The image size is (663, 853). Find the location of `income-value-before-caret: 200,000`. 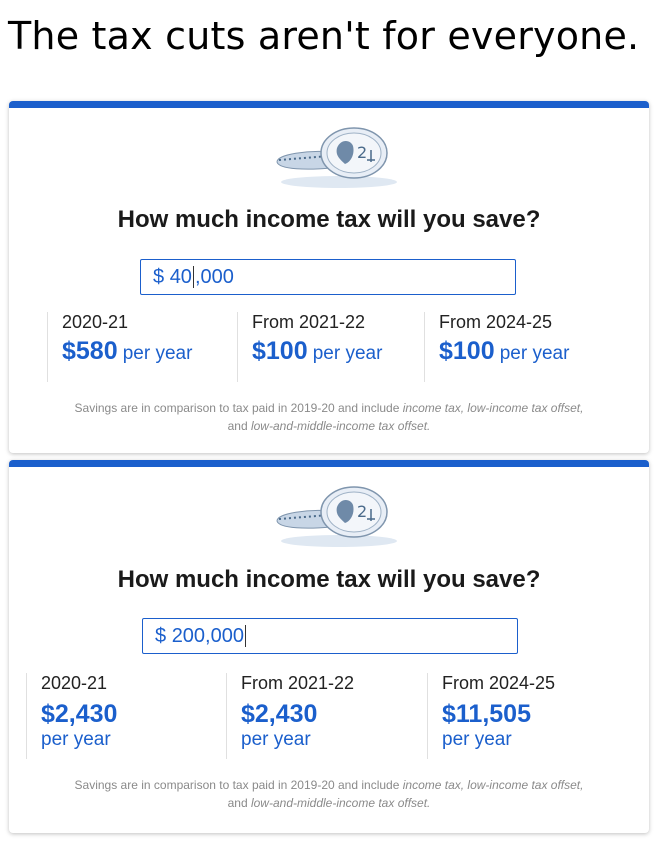

income-value-before-caret: 200,000 is located at coordinates (207, 635).